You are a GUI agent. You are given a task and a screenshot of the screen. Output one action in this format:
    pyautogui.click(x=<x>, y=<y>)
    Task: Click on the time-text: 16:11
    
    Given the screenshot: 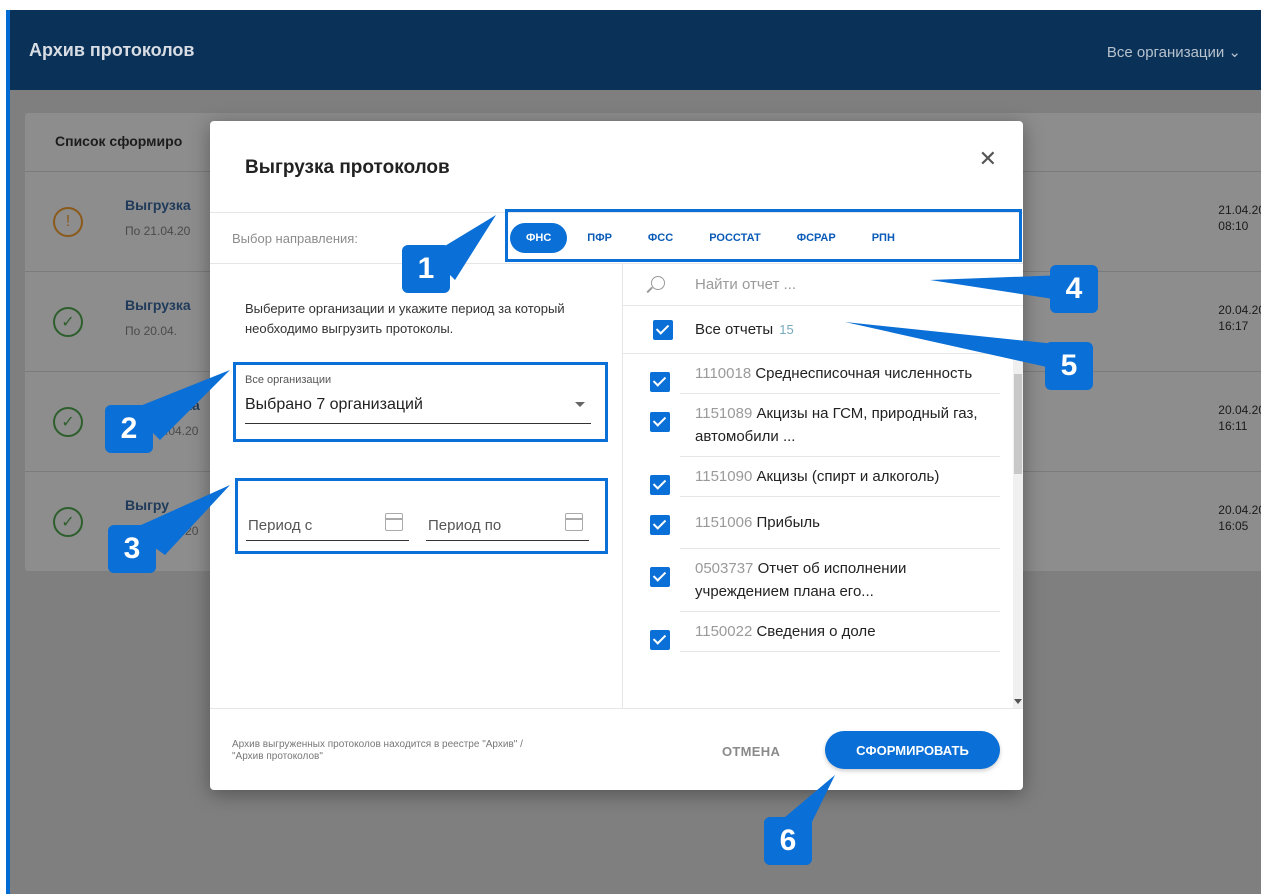 What is the action you would take?
    pyautogui.click(x=1233, y=426)
    